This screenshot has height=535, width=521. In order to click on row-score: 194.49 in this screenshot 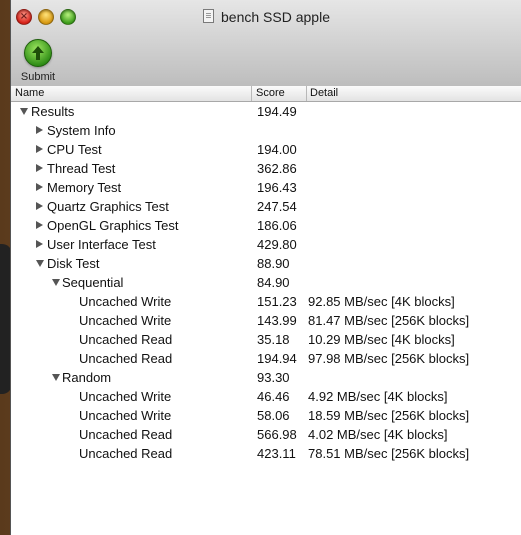, I will do `click(277, 111)`.